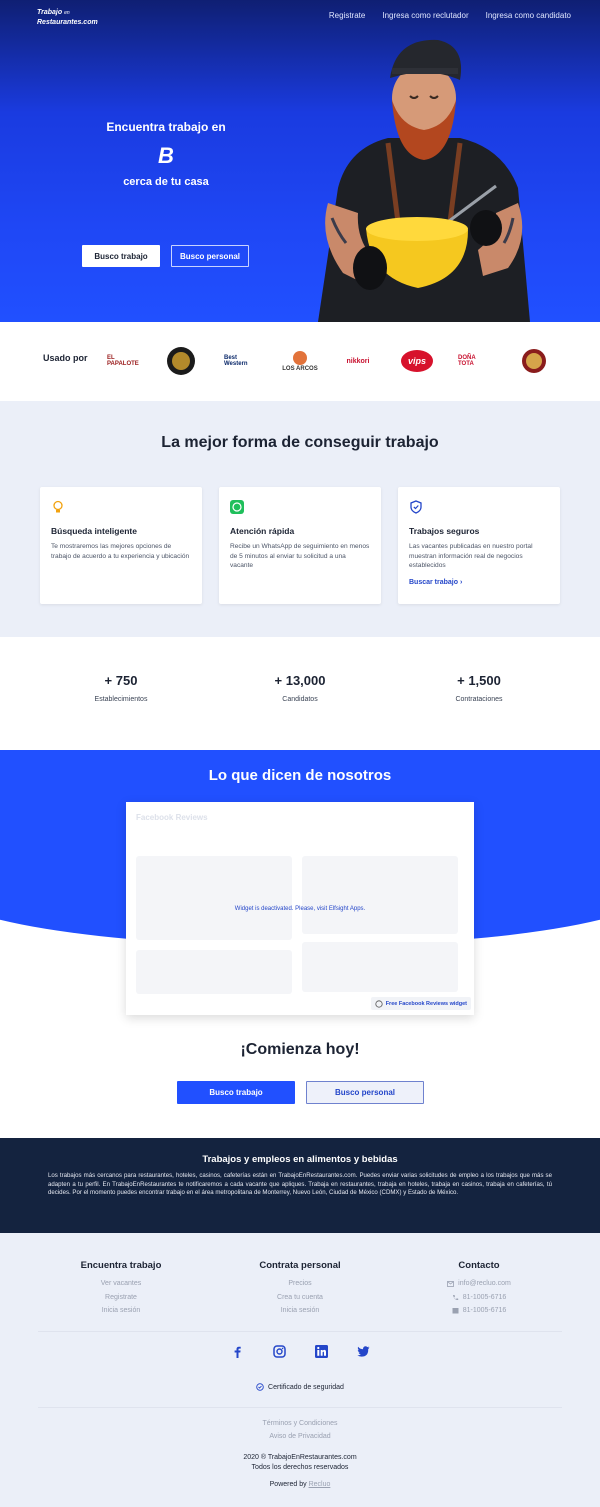  I want to click on logo-text-line1: Trabajo, so click(50, 12).